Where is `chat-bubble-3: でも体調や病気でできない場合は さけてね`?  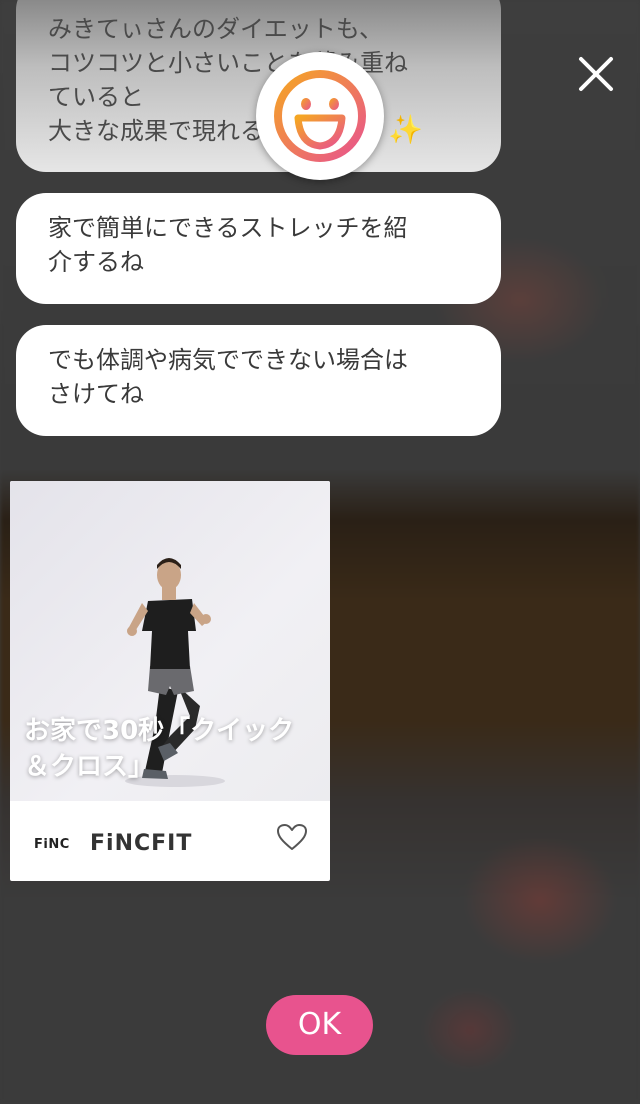
chat-bubble-3: でも体調や病気でできない場合は さけてね is located at coordinates (258, 380).